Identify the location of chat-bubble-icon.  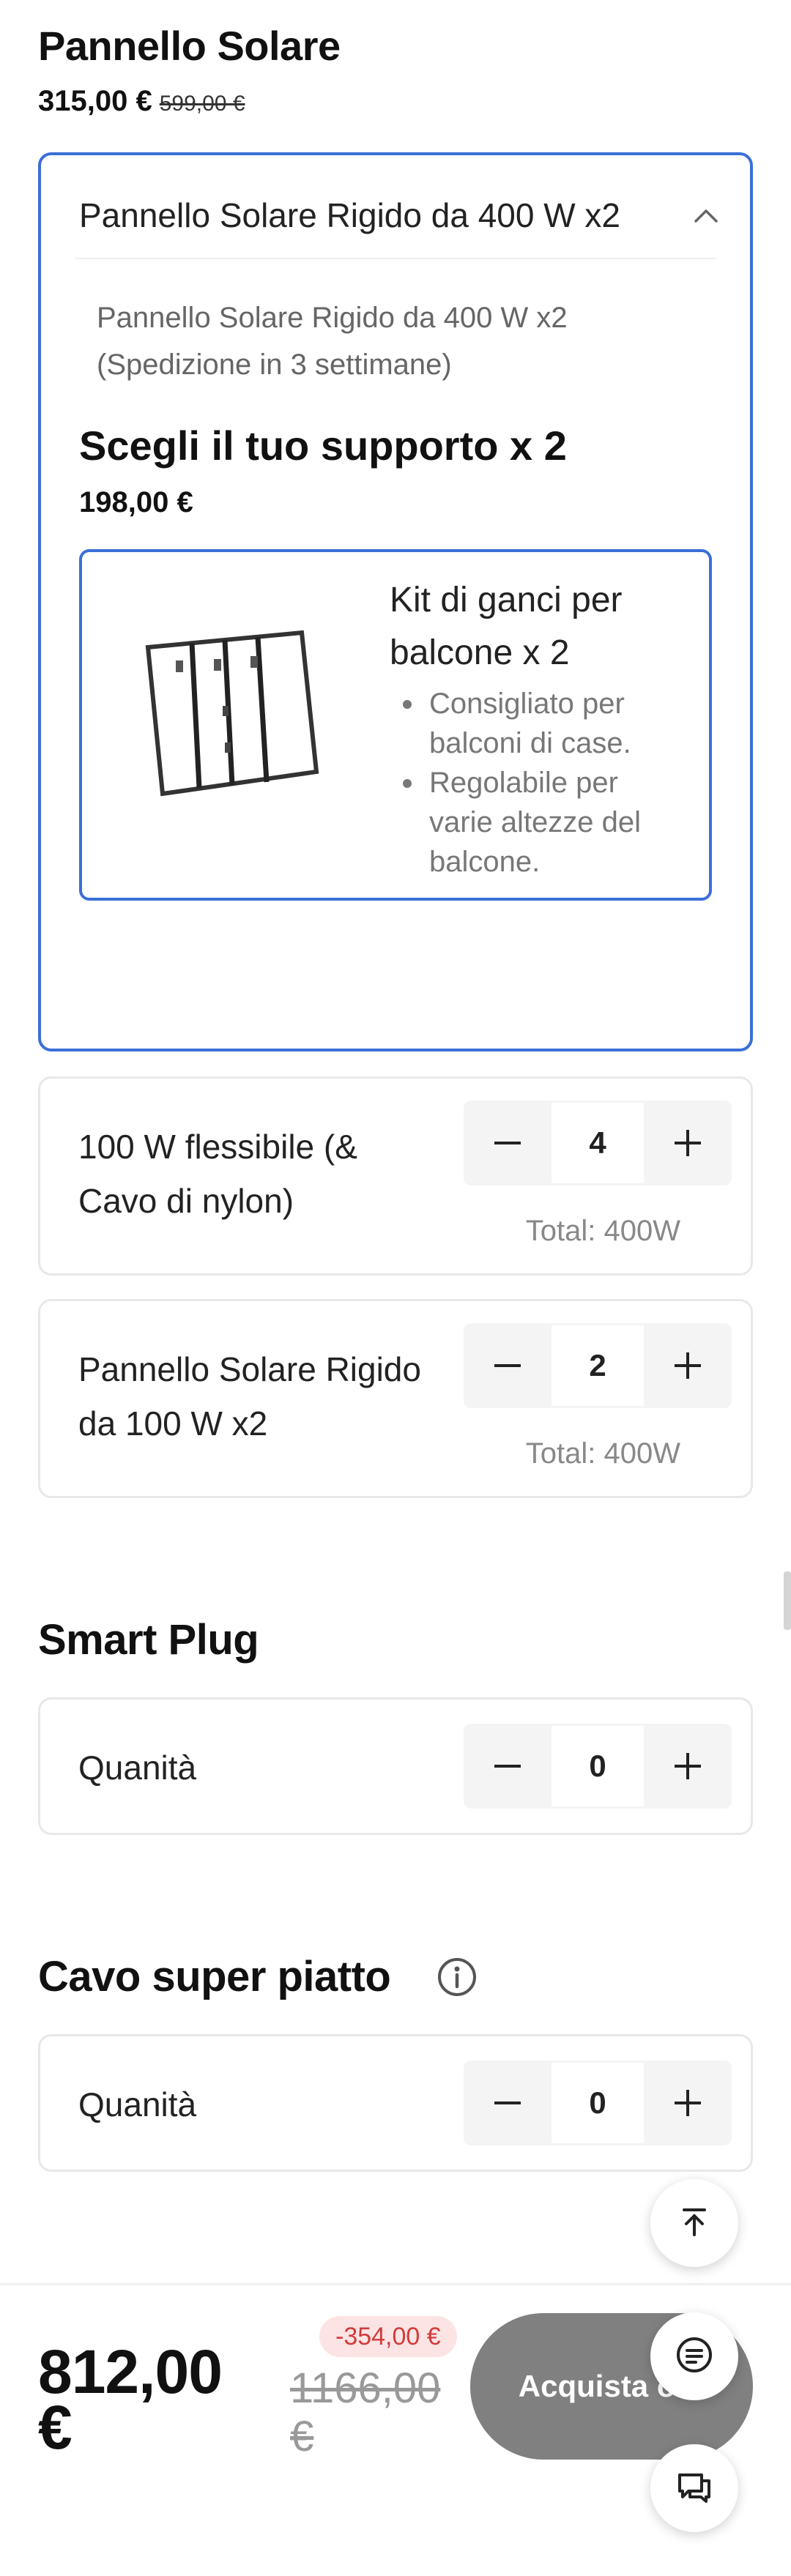
(694, 2356).